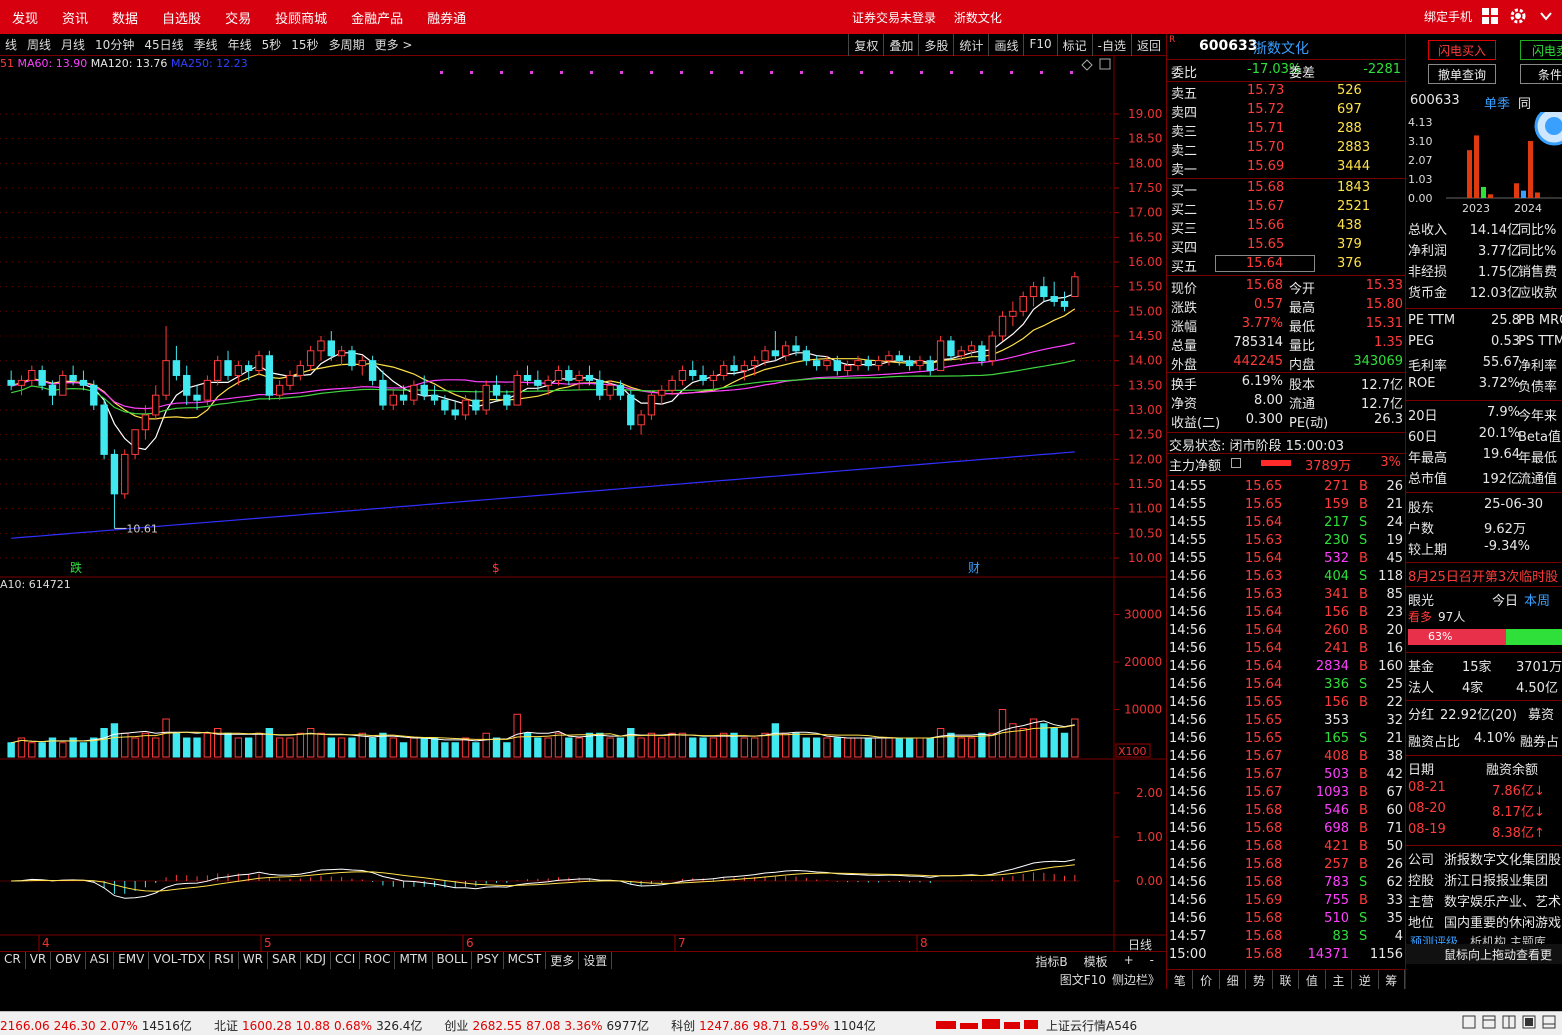 This screenshot has height=1035, width=1562. What do you see at coordinates (238, 17) in the screenshot?
I see `menu-item-4: 交易` at bounding box center [238, 17].